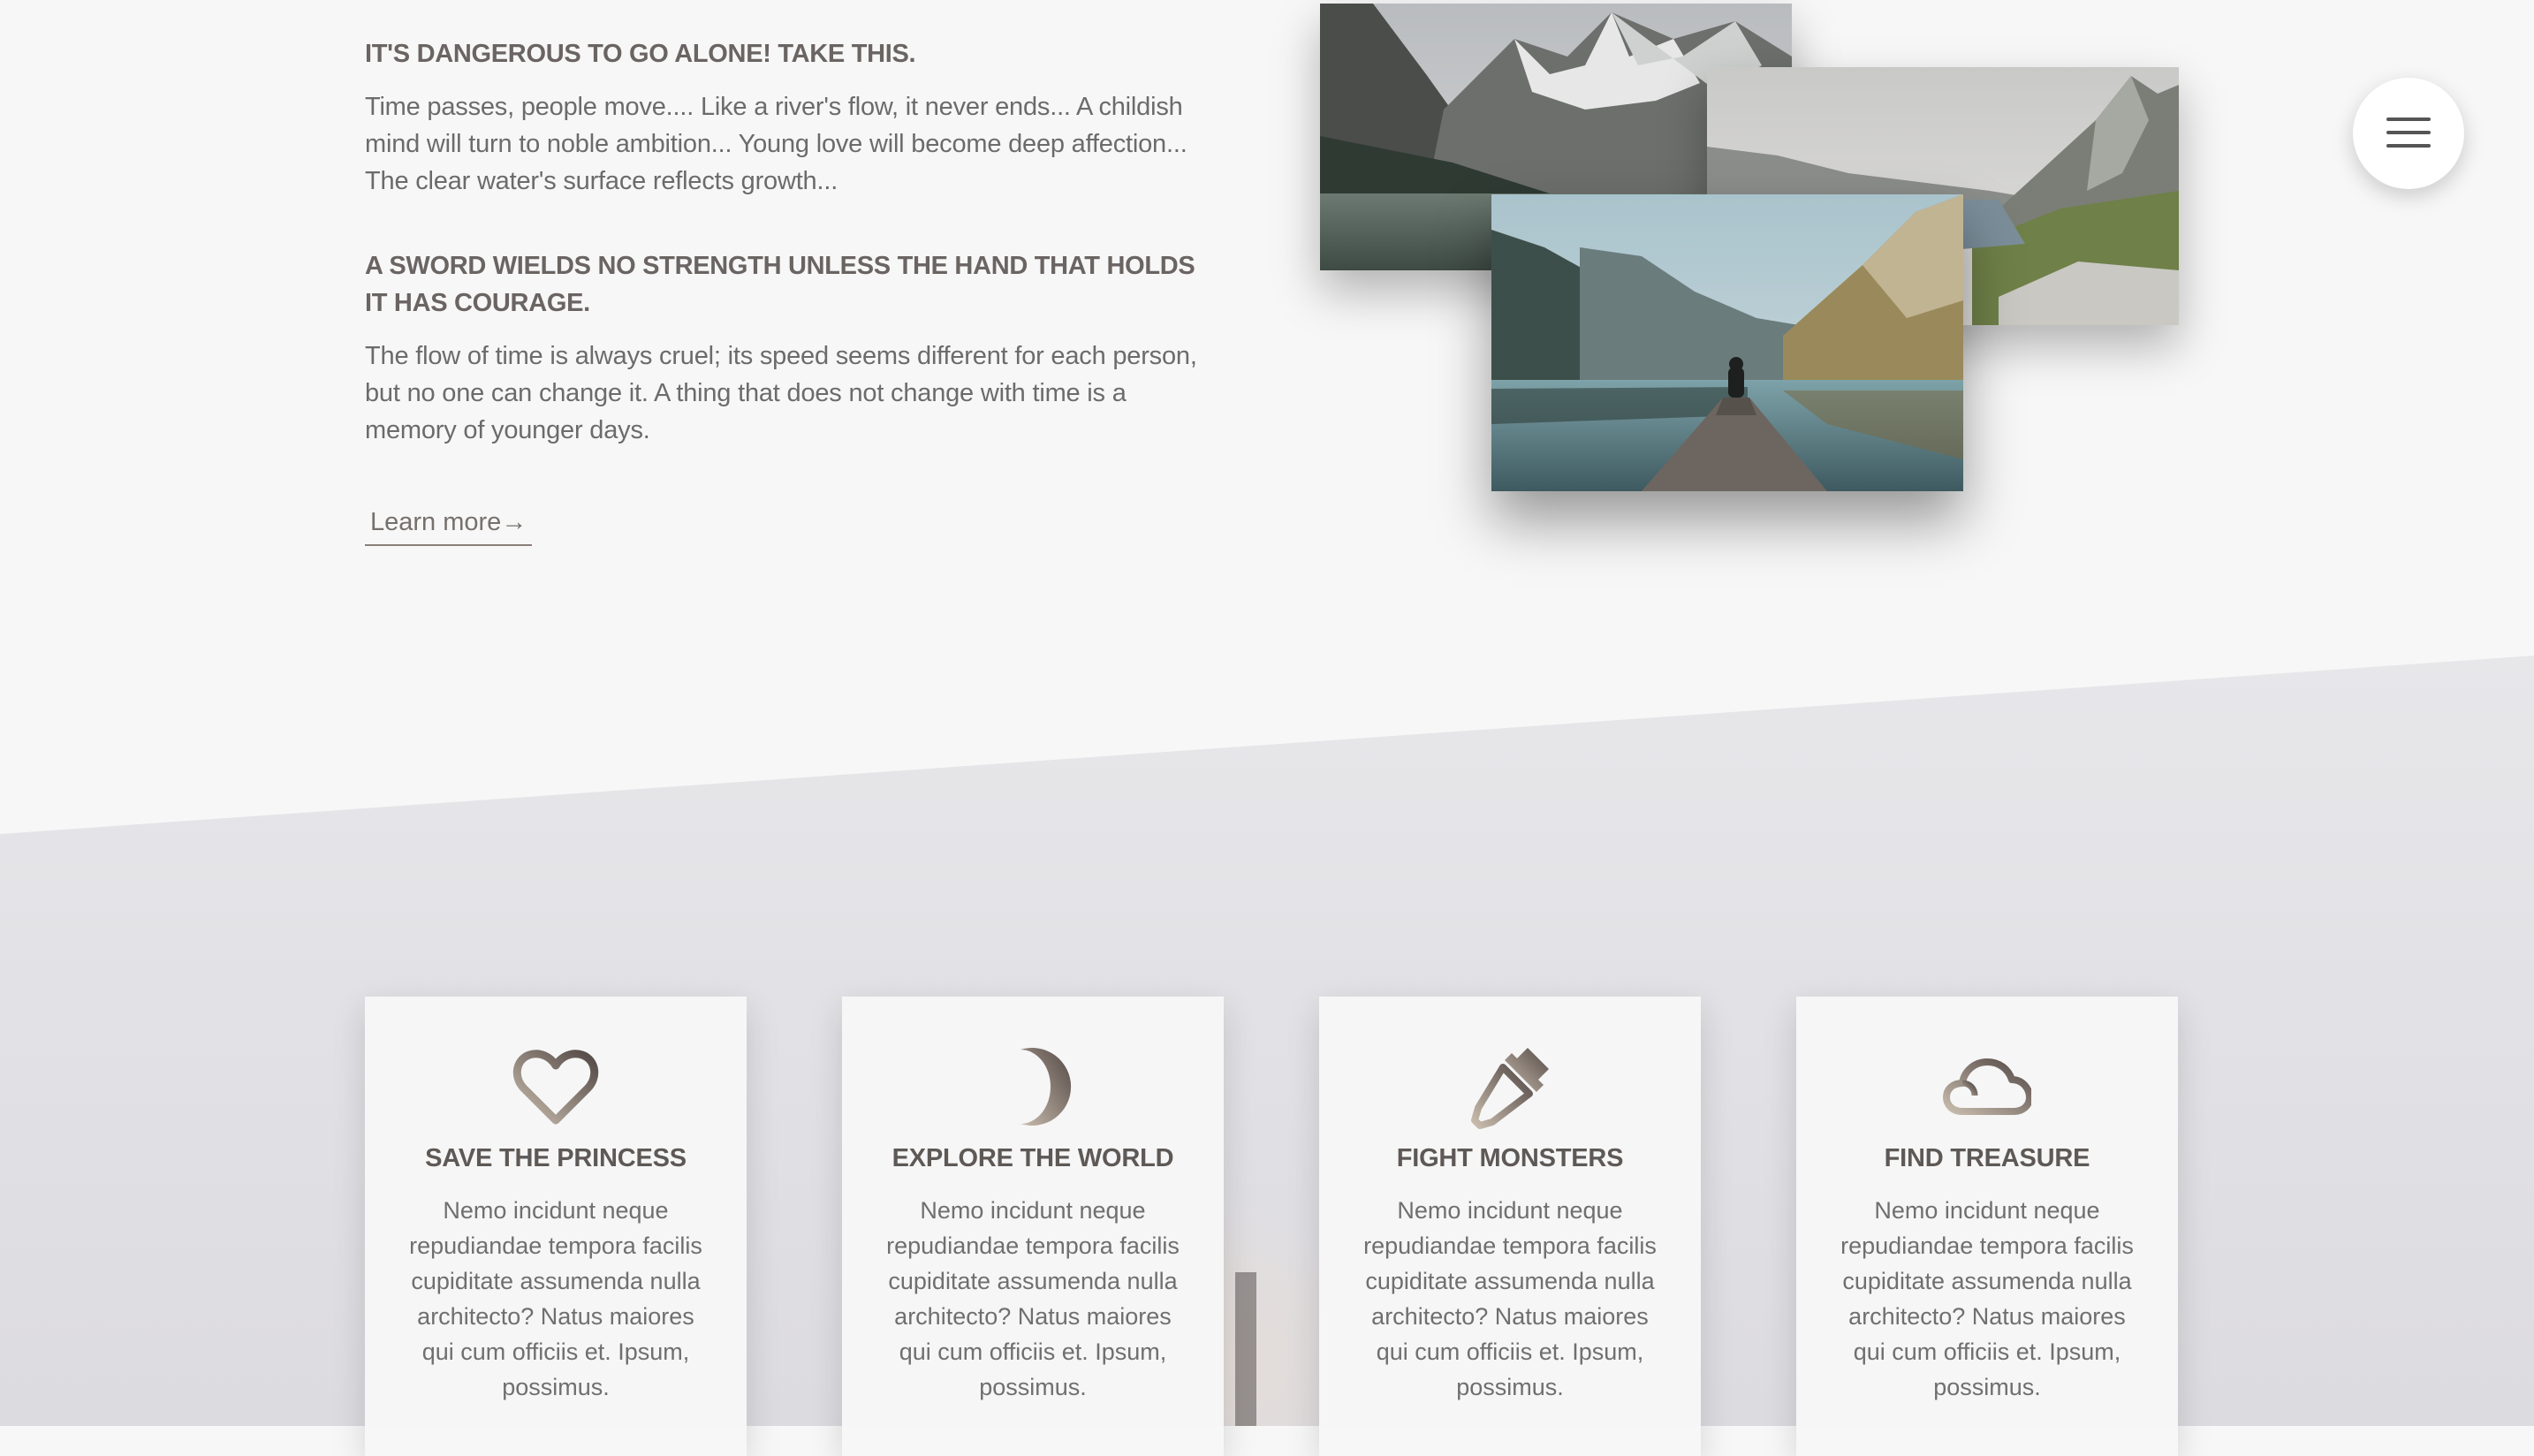 This screenshot has height=1456, width=2534. I want to click on dock-lake-photo, so click(1727, 342).